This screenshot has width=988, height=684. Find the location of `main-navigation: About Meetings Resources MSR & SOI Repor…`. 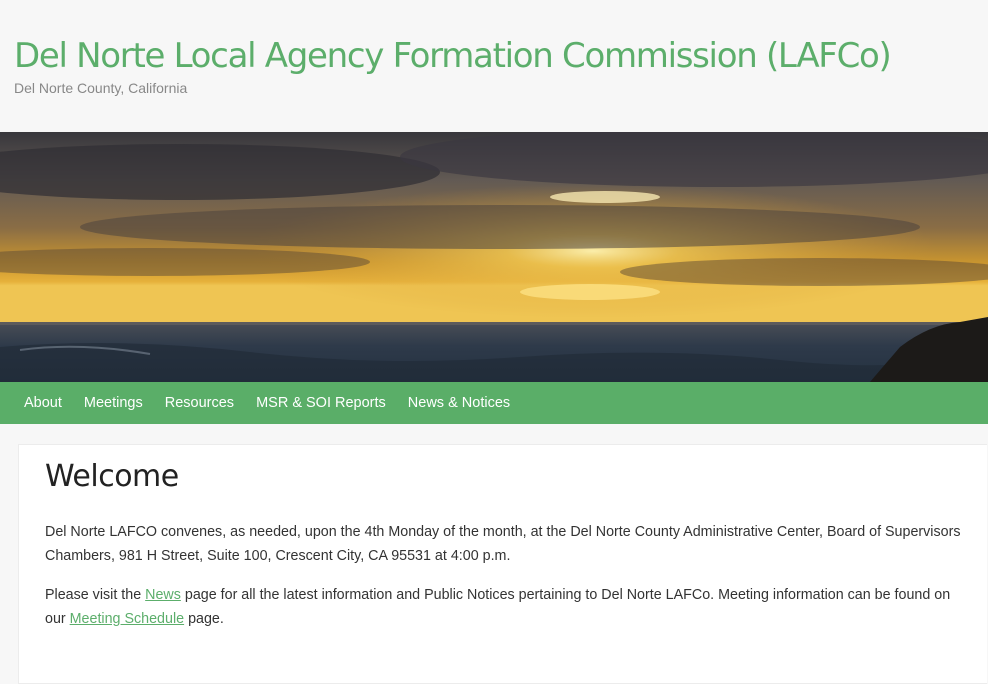

main-navigation: About Meetings Resources MSR & SOI Repor… is located at coordinates (494, 403).